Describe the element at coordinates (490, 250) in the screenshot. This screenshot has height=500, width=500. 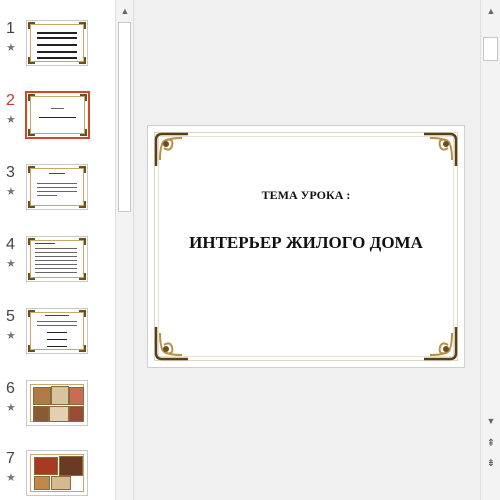
I see `slide-scrollbar: ▲ ▼ ⇞ ⇟` at that location.